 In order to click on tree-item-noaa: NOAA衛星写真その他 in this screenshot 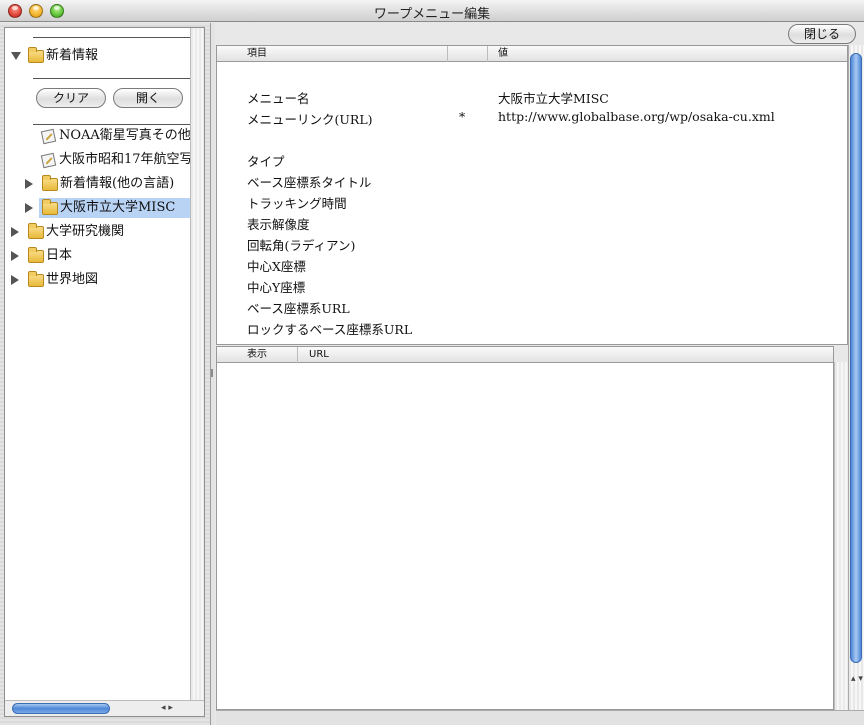, I will do `click(112, 136)`.